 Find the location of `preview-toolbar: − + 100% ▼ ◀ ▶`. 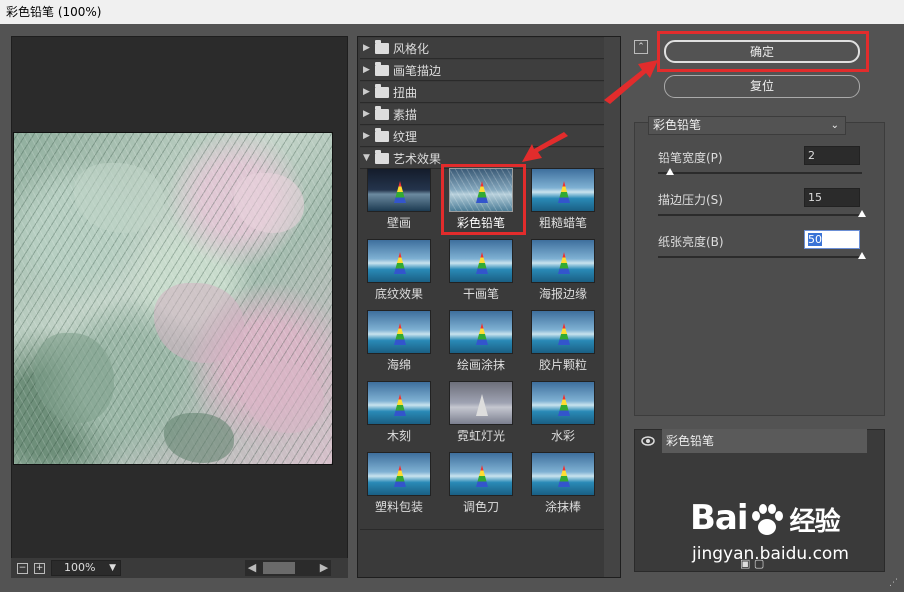

preview-toolbar: − + 100% ▼ ◀ ▶ is located at coordinates (179, 568).